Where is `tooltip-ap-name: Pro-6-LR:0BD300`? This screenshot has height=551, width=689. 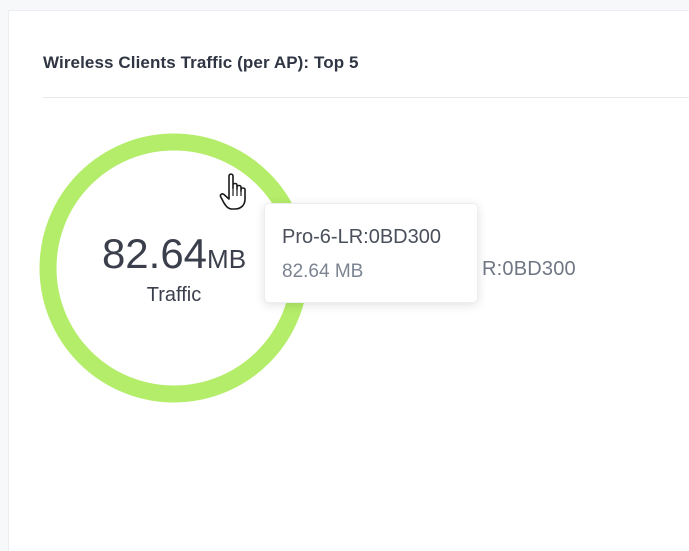 tooltip-ap-name: Pro-6-LR:0BD300 is located at coordinates (361, 237).